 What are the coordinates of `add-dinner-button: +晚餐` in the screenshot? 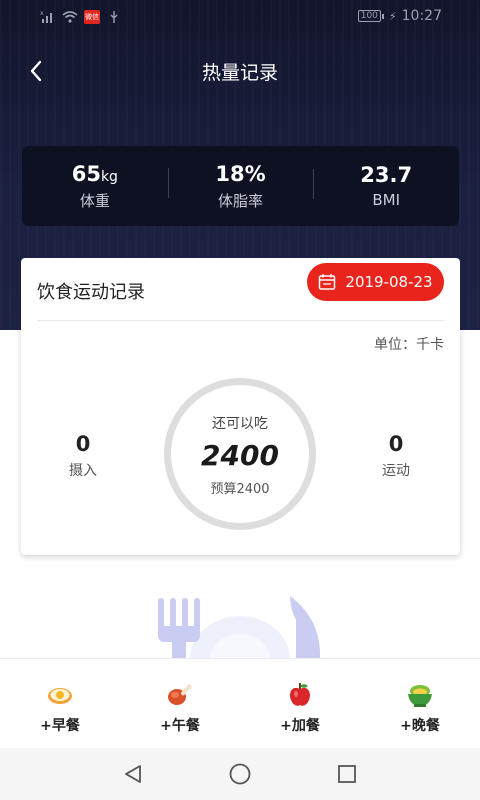 It's located at (420, 703).